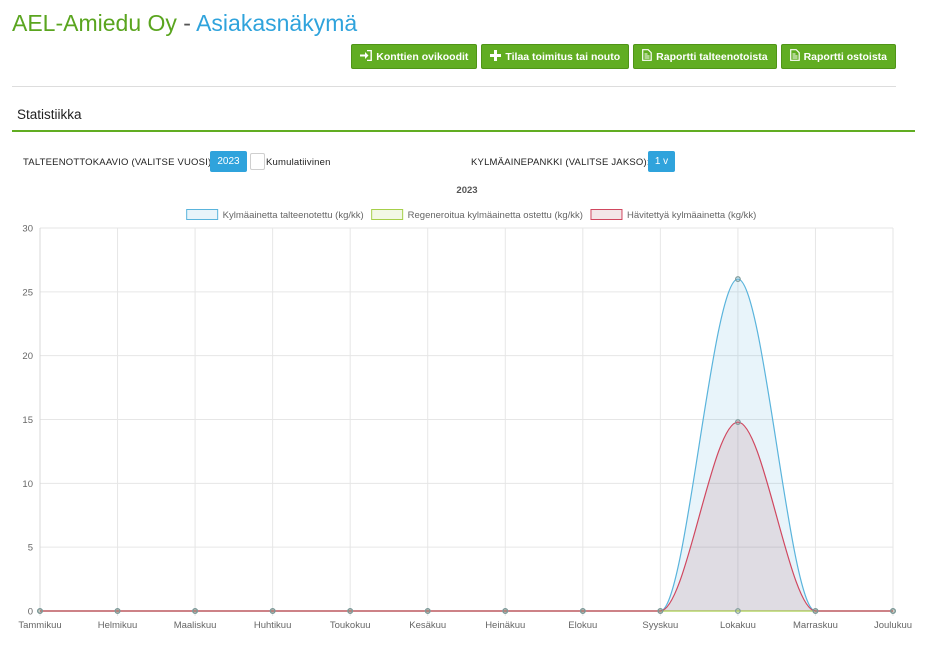  Describe the element at coordinates (30, 612) in the screenshot. I see `y-tick-label: 0` at that location.